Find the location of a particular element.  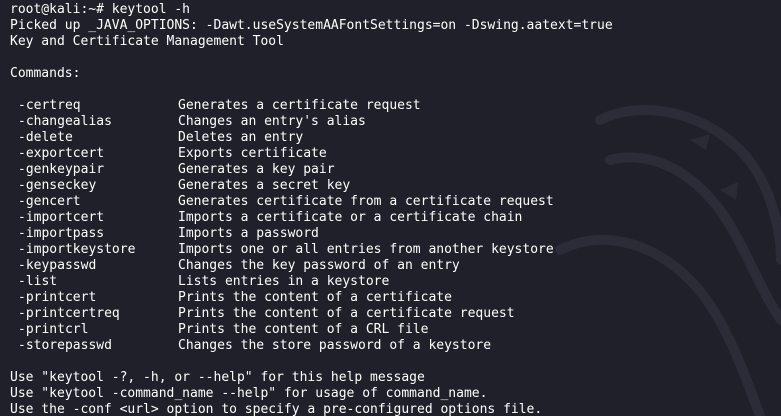

command-description: Exports certificate is located at coordinates (252, 153).